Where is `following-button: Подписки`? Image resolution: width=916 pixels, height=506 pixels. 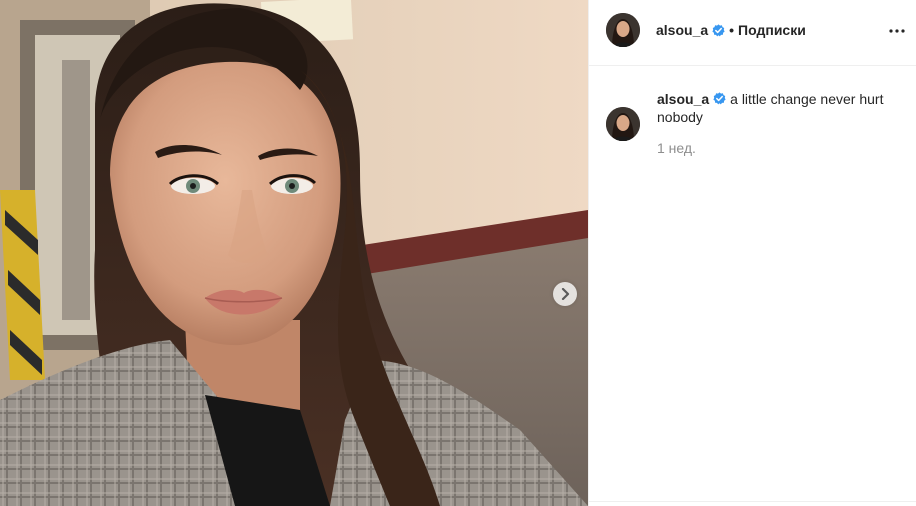
following-button: Подписки is located at coordinates (772, 30).